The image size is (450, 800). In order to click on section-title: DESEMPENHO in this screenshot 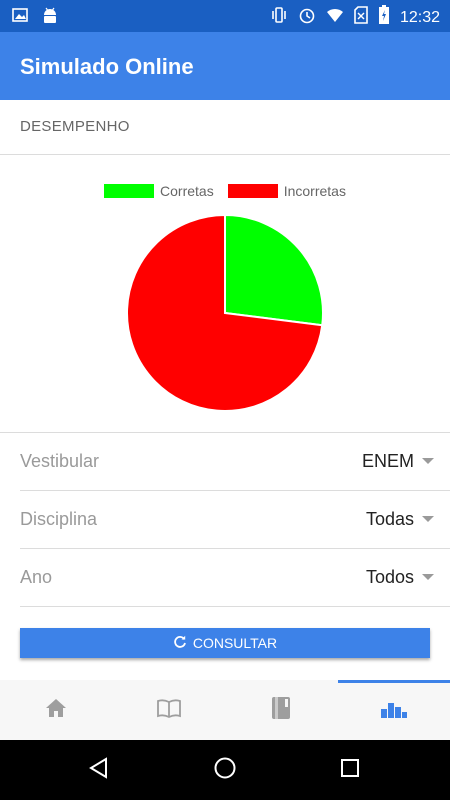, I will do `click(75, 126)`.